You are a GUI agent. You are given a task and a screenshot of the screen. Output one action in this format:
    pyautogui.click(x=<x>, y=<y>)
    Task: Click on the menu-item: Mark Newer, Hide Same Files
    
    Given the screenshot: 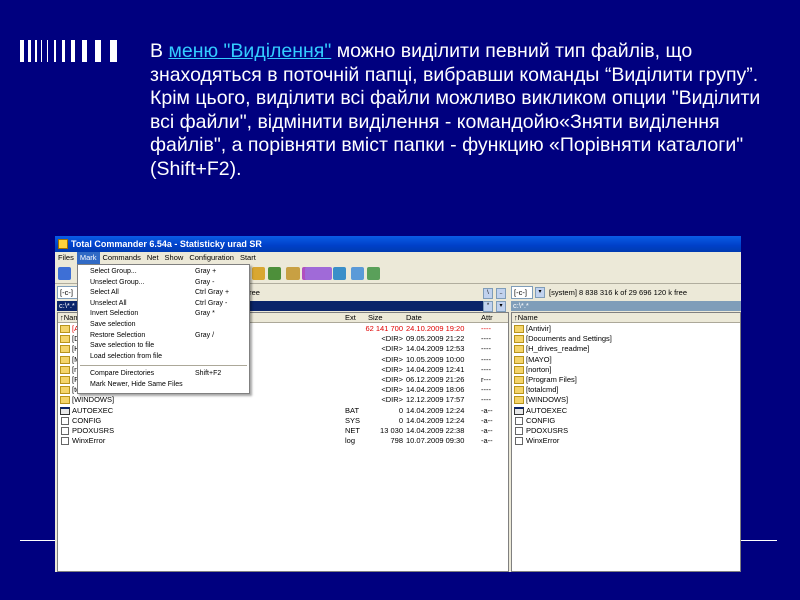 What is the action you would take?
    pyautogui.click(x=163, y=385)
    